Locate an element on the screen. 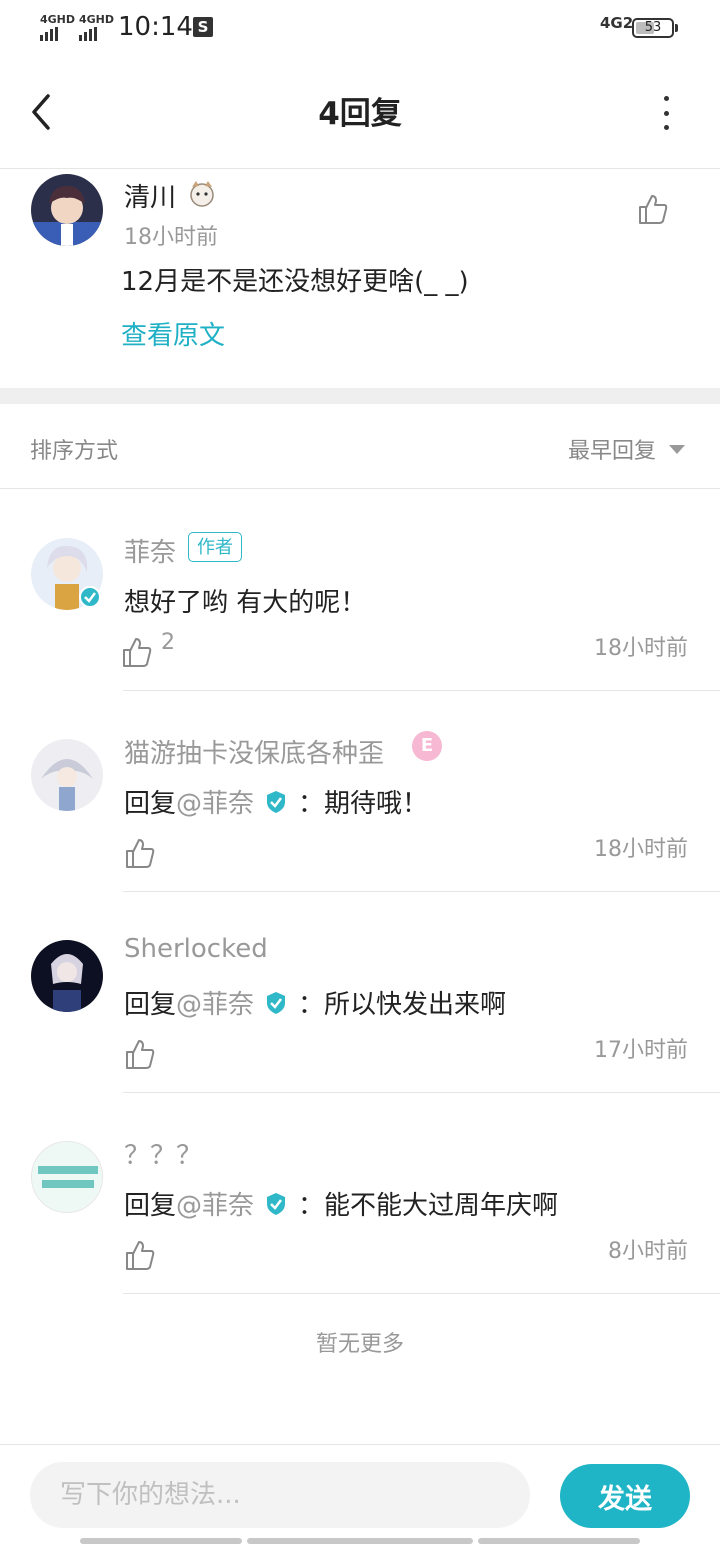  sort-bar: 排序方式 最早回复 is located at coordinates (360, 446).